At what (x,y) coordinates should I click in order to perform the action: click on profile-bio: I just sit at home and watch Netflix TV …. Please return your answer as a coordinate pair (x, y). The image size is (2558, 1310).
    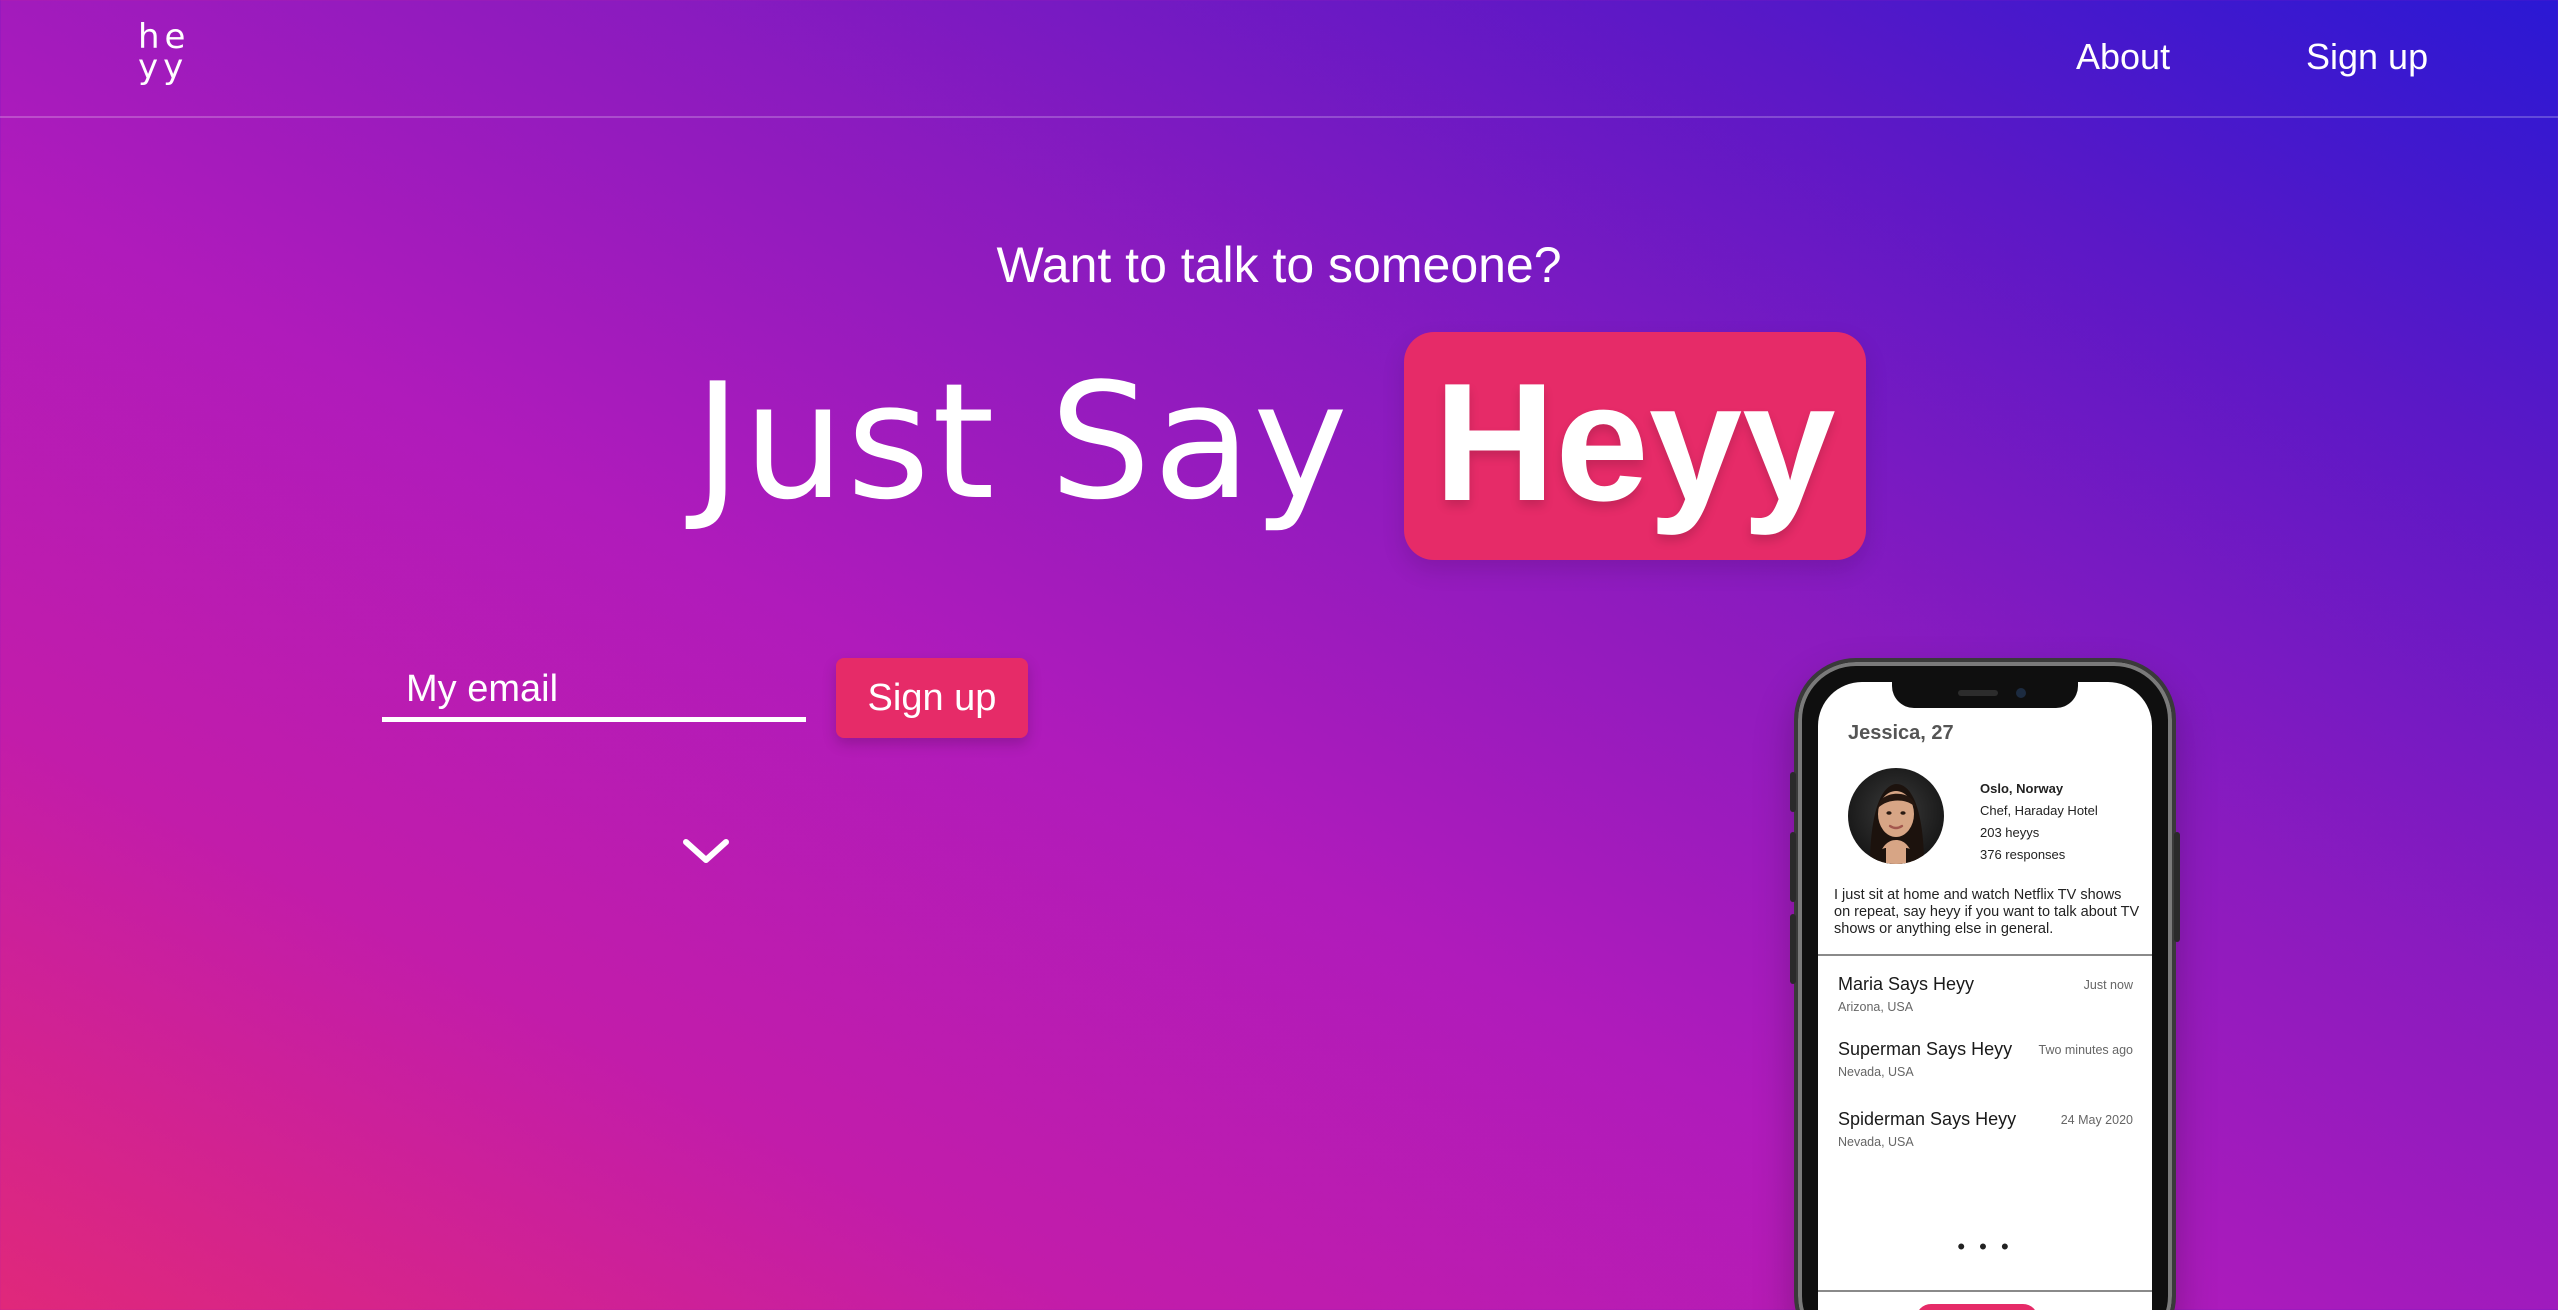
    Looking at the image, I should click on (1987, 912).